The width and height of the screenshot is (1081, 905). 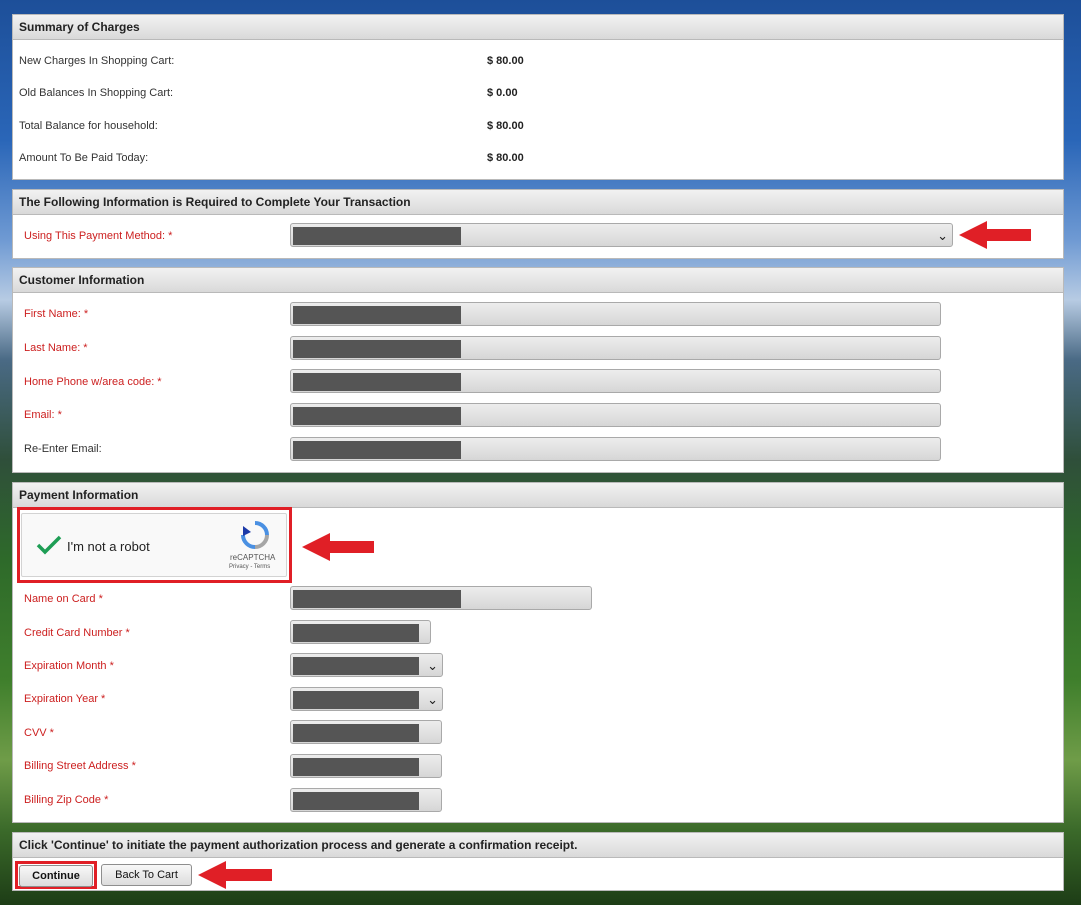 What do you see at coordinates (615, 314) in the screenshot?
I see `first-name-field` at bounding box center [615, 314].